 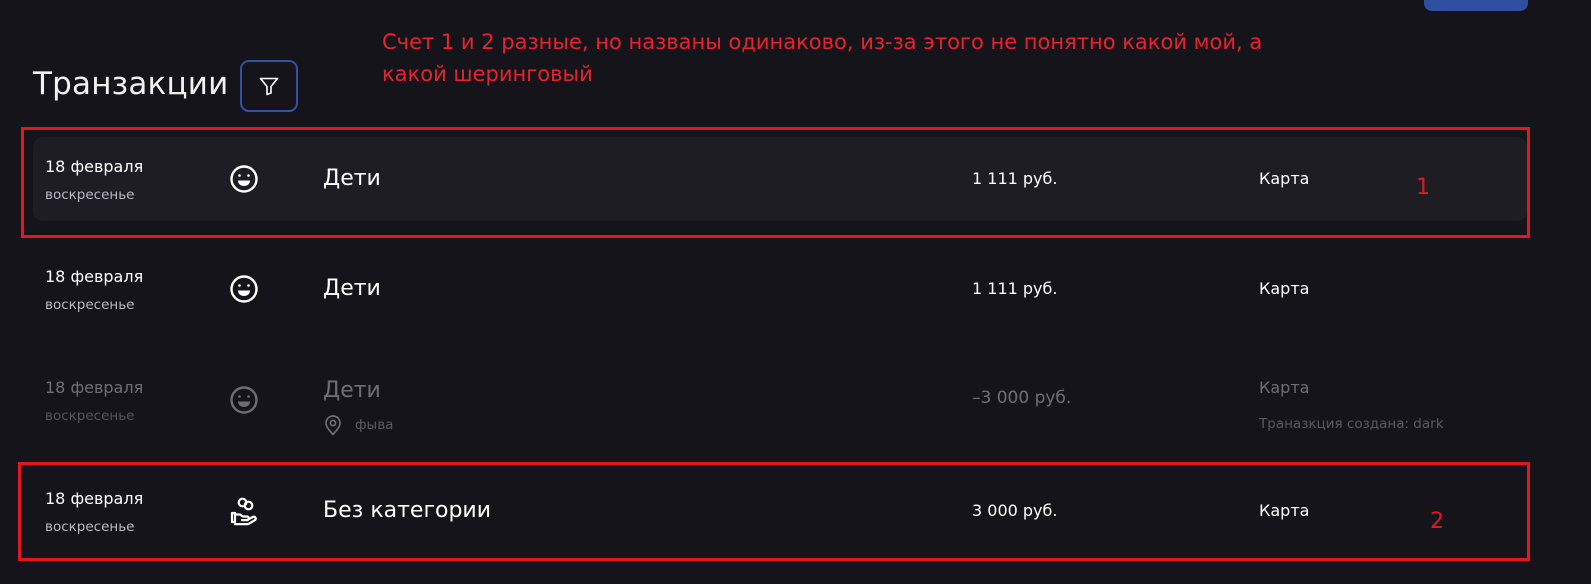 I want to click on page-title: Транзакции, so click(x=131, y=84).